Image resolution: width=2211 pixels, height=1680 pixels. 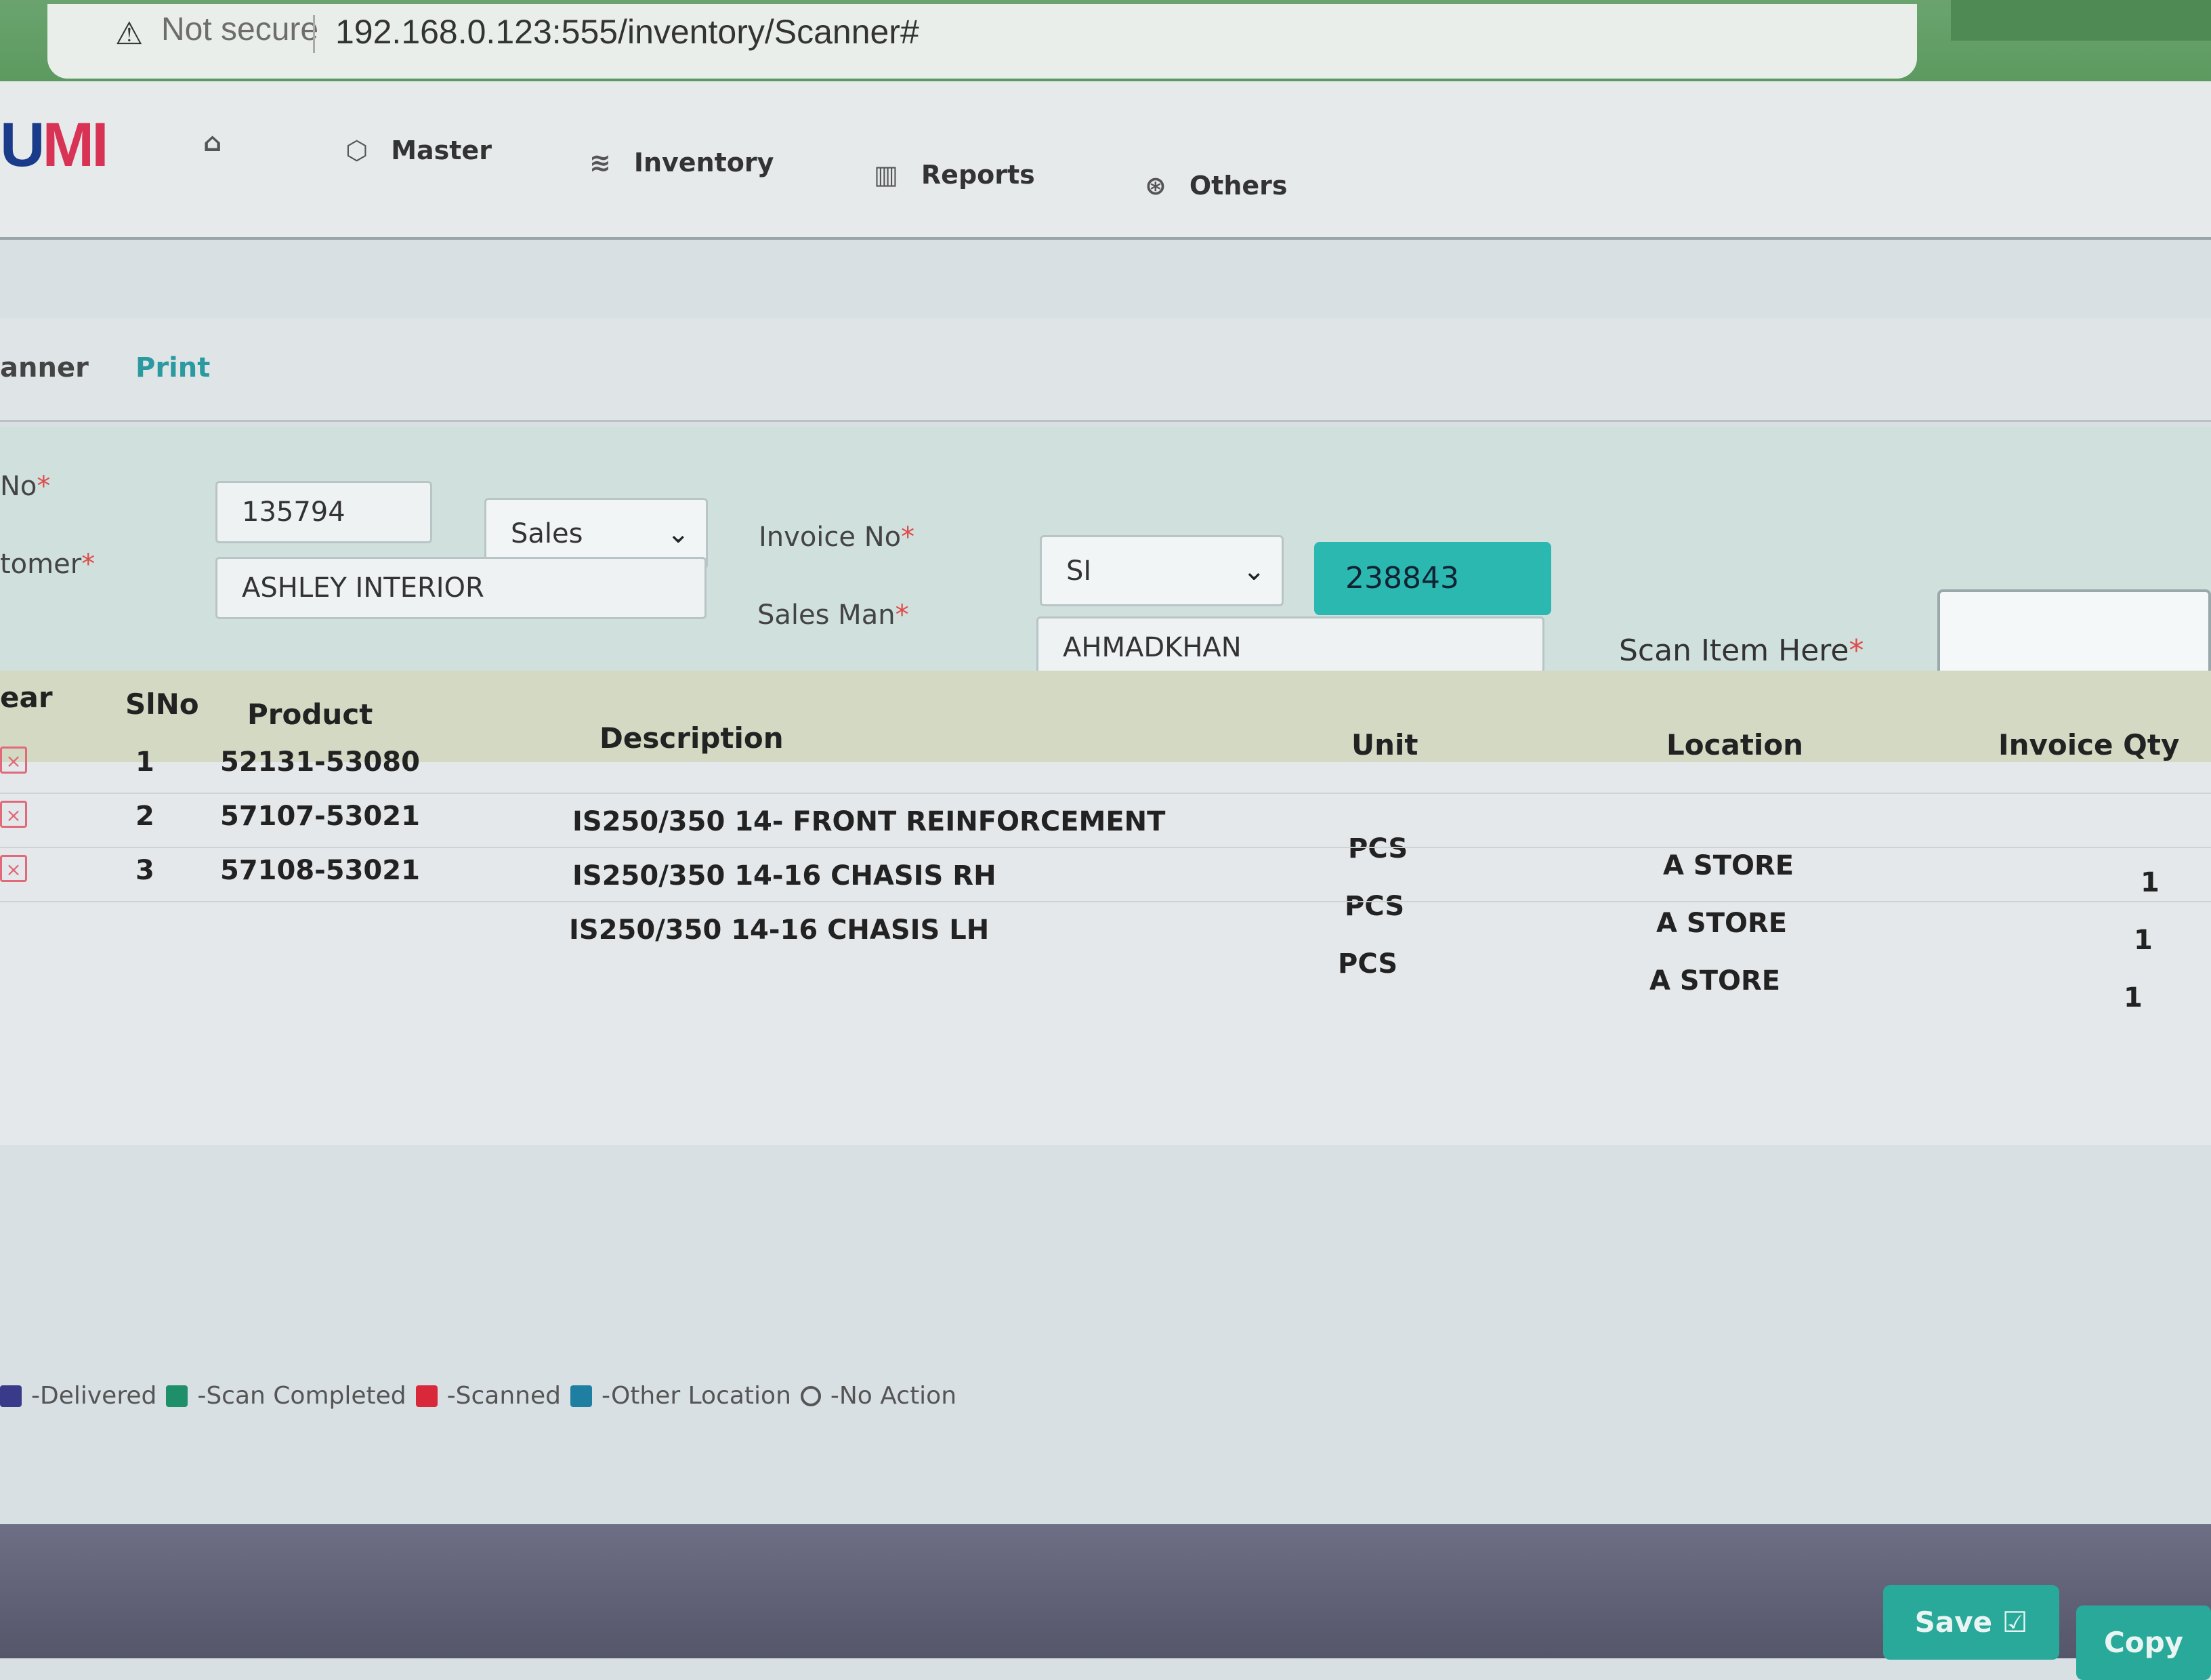 What do you see at coordinates (627, 31) in the screenshot?
I see `url-text: 192.168.0.123:555/inventory/Scanner#` at bounding box center [627, 31].